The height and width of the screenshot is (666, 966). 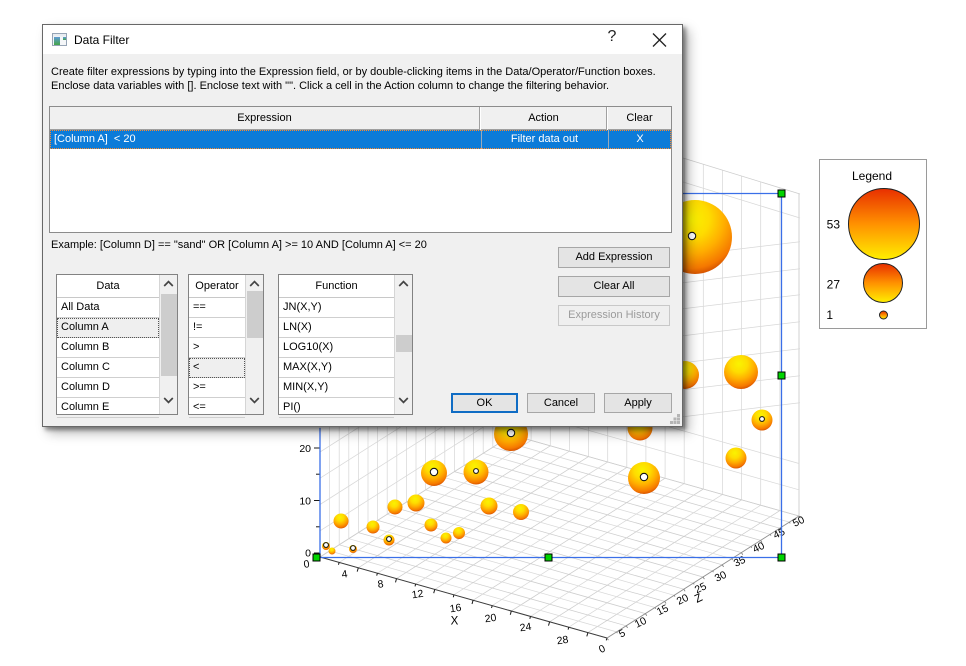 I want to click on svg-text: 40, so click(x=759, y=548).